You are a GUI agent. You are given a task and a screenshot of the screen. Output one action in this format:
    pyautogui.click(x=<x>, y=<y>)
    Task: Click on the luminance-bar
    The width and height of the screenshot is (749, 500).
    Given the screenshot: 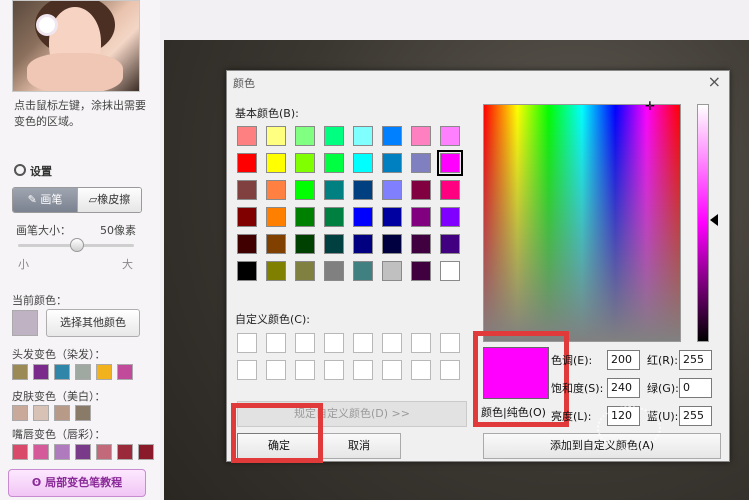 What is the action you would take?
    pyautogui.click(x=703, y=223)
    